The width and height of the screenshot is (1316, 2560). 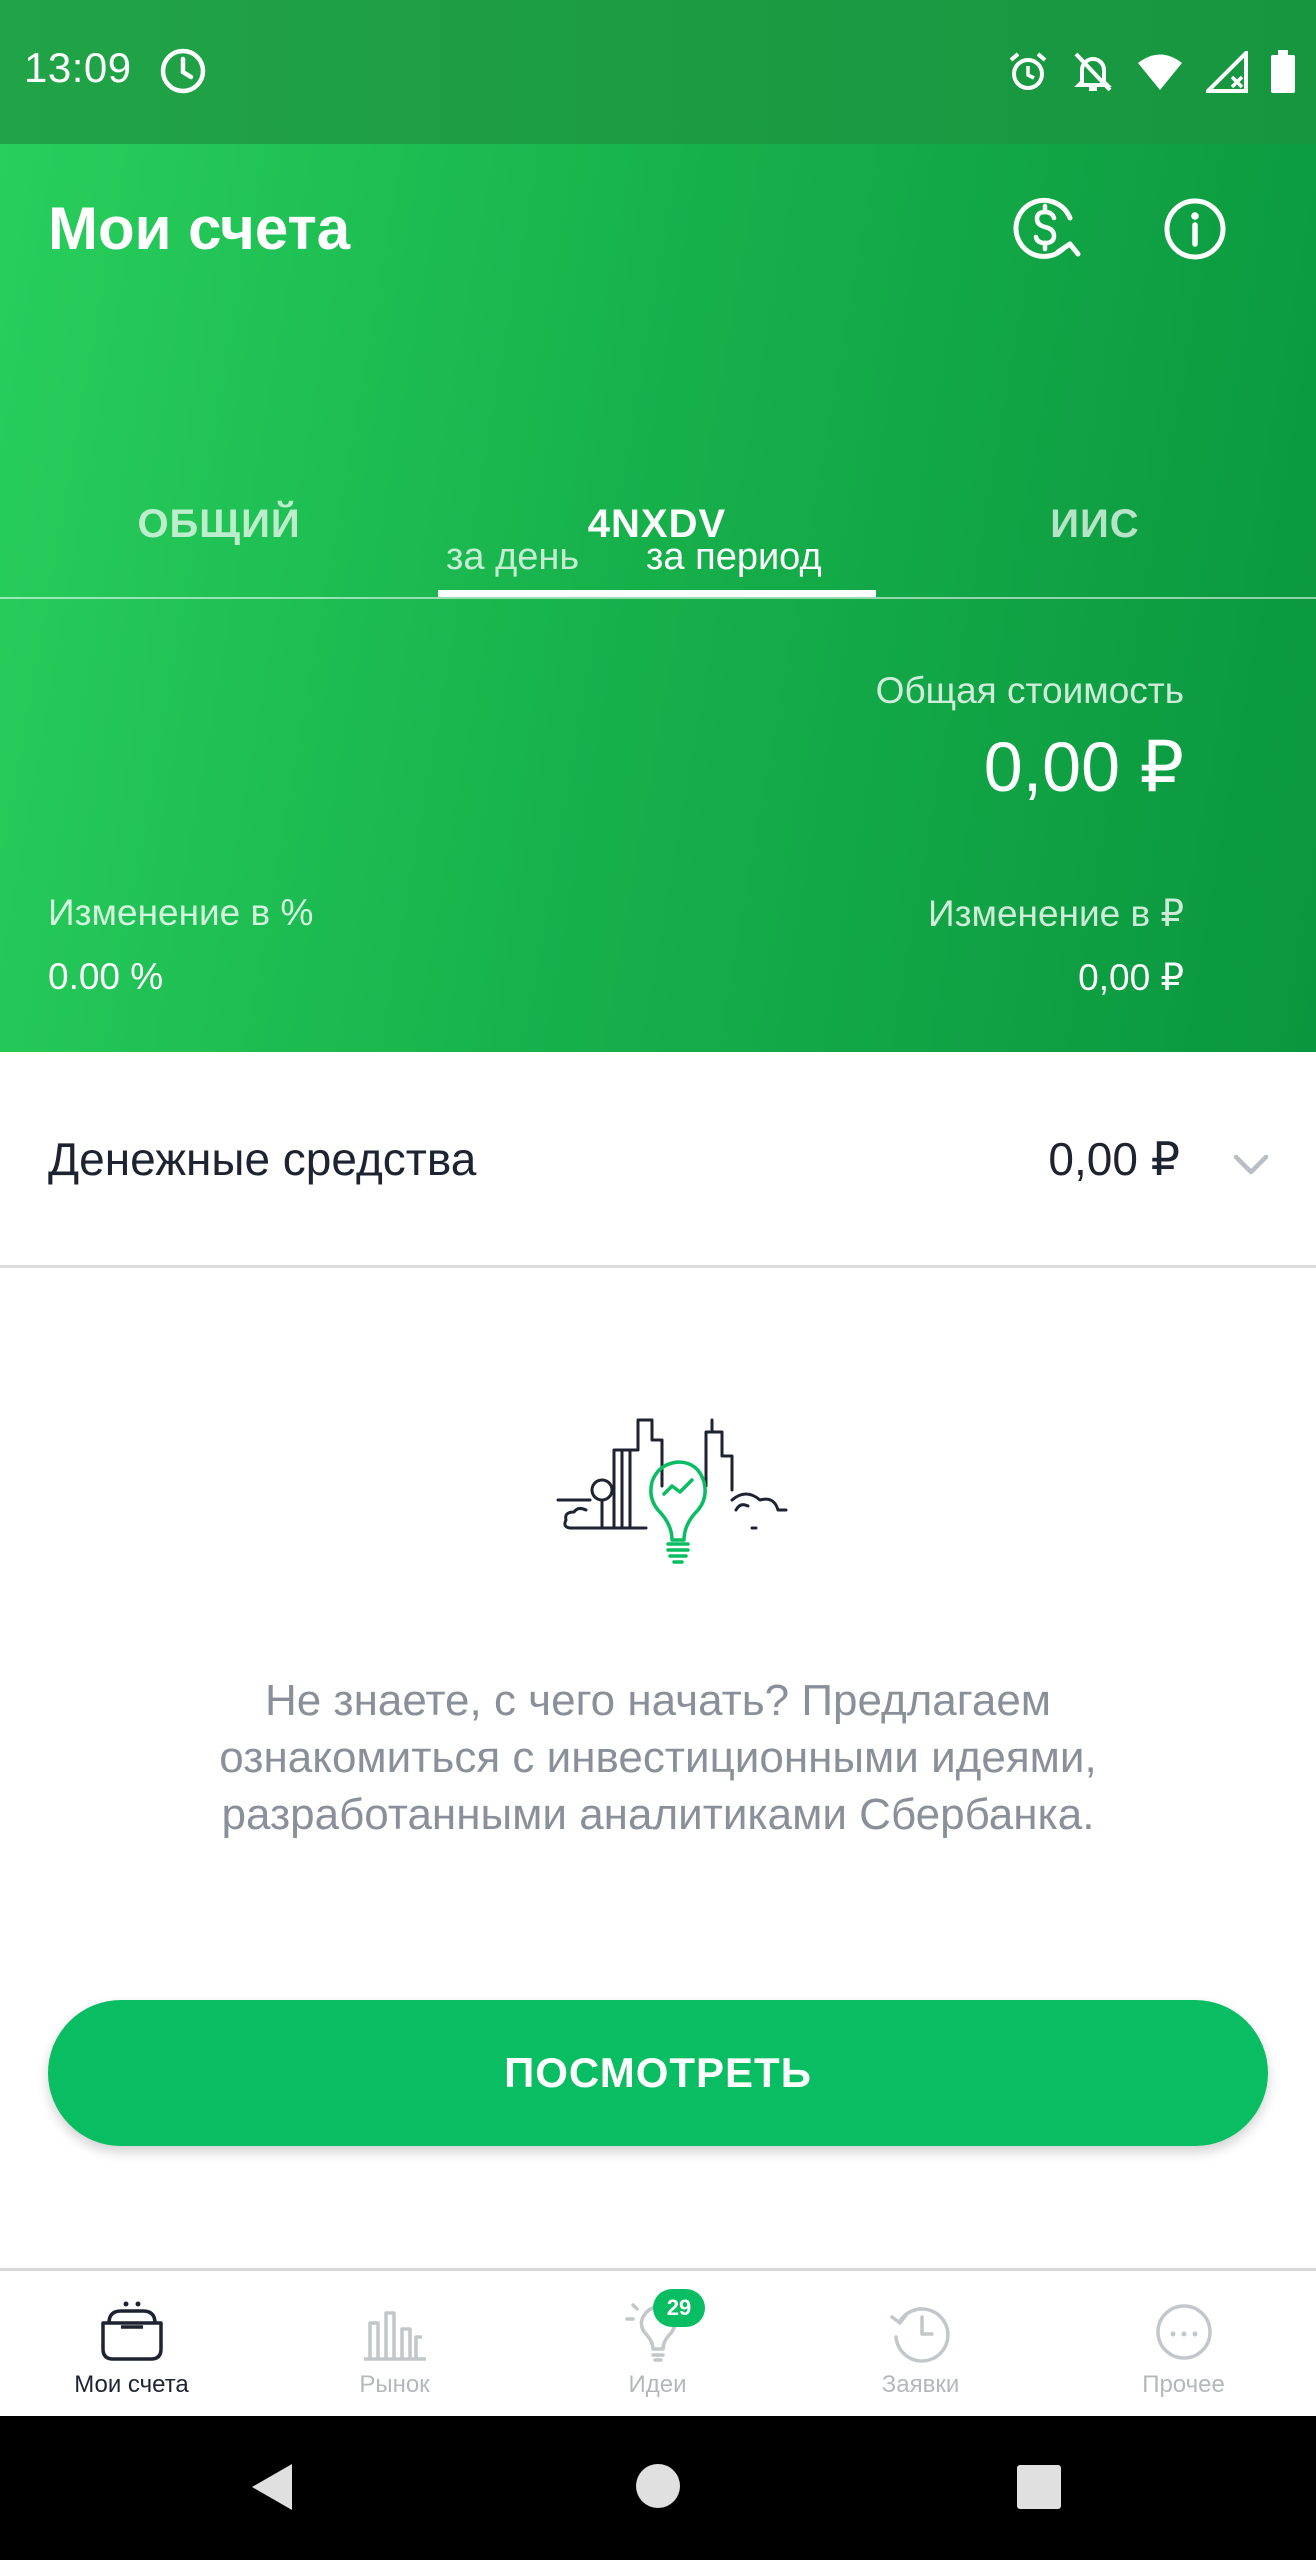 I want to click on total-value: 0,00 ₽, so click(x=1083, y=767).